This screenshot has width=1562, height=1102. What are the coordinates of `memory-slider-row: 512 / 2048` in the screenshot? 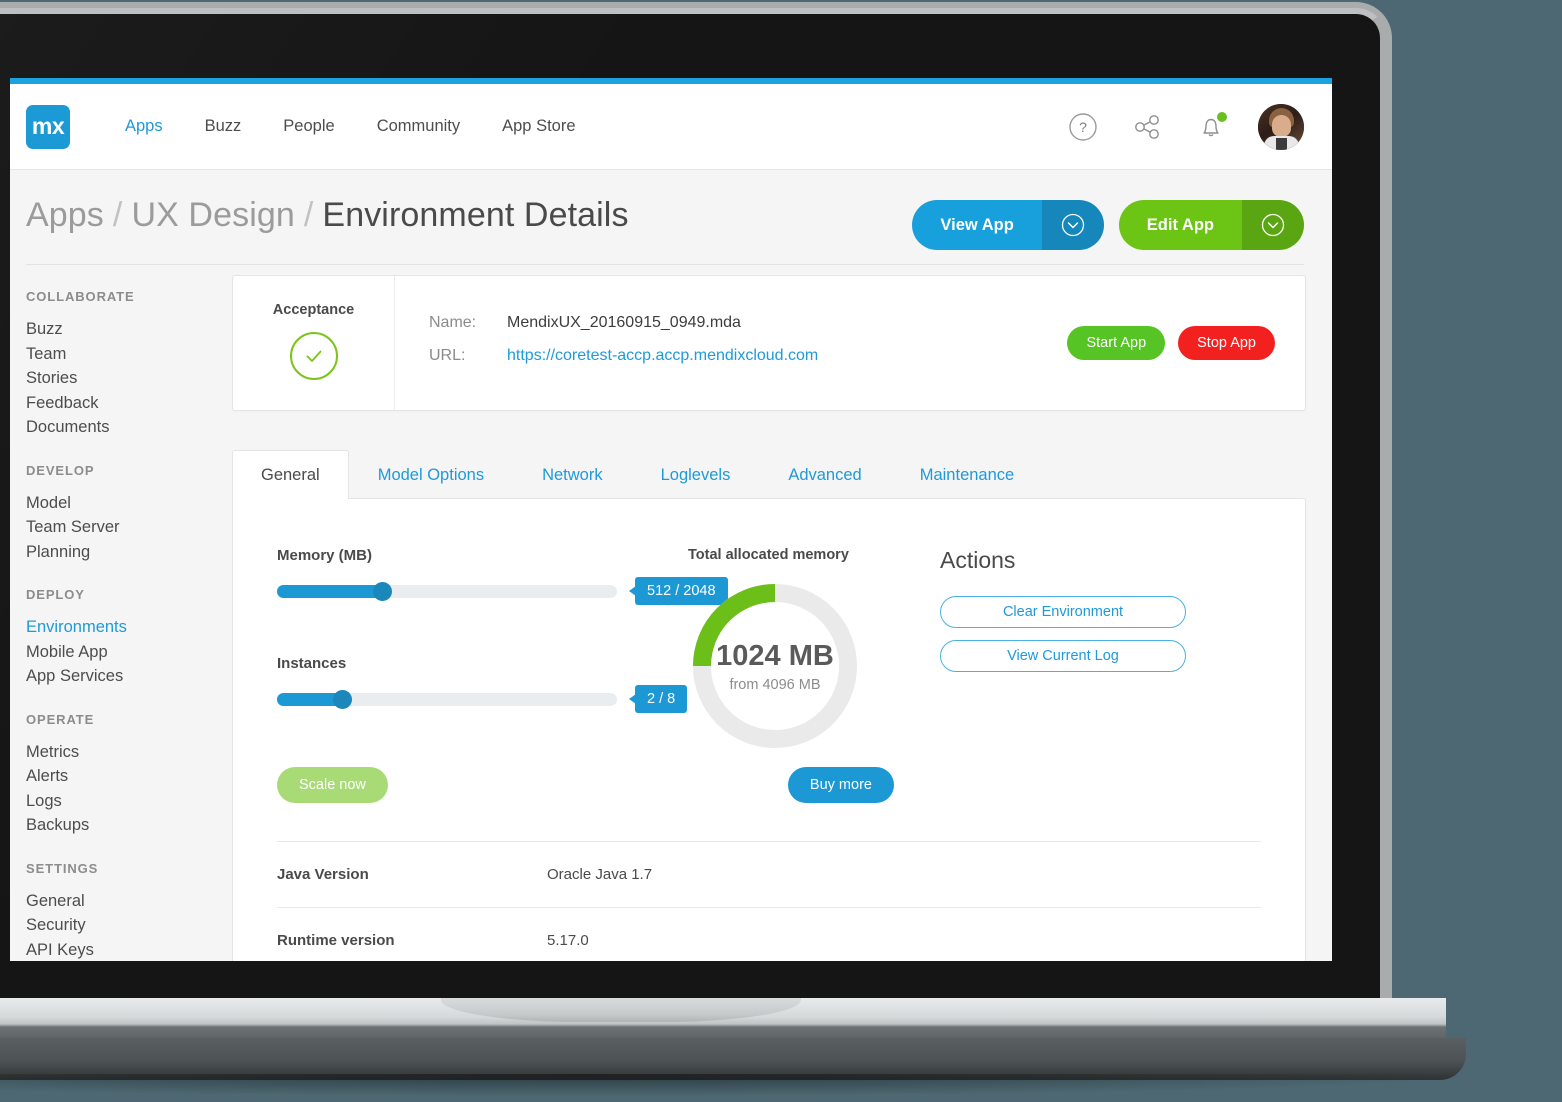 It's located at (502, 591).